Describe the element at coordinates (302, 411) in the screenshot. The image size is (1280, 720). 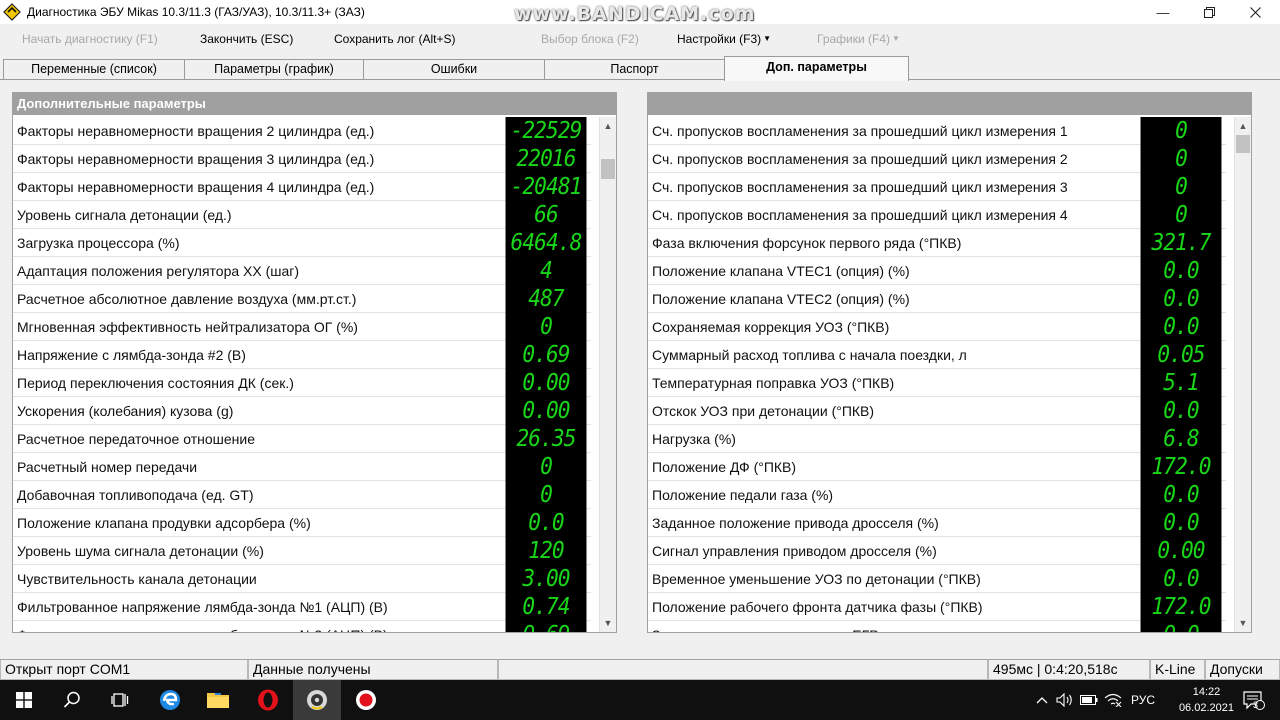
I see `parameter-row: Ускорения (колебания) кузова (g) 0.00` at that location.